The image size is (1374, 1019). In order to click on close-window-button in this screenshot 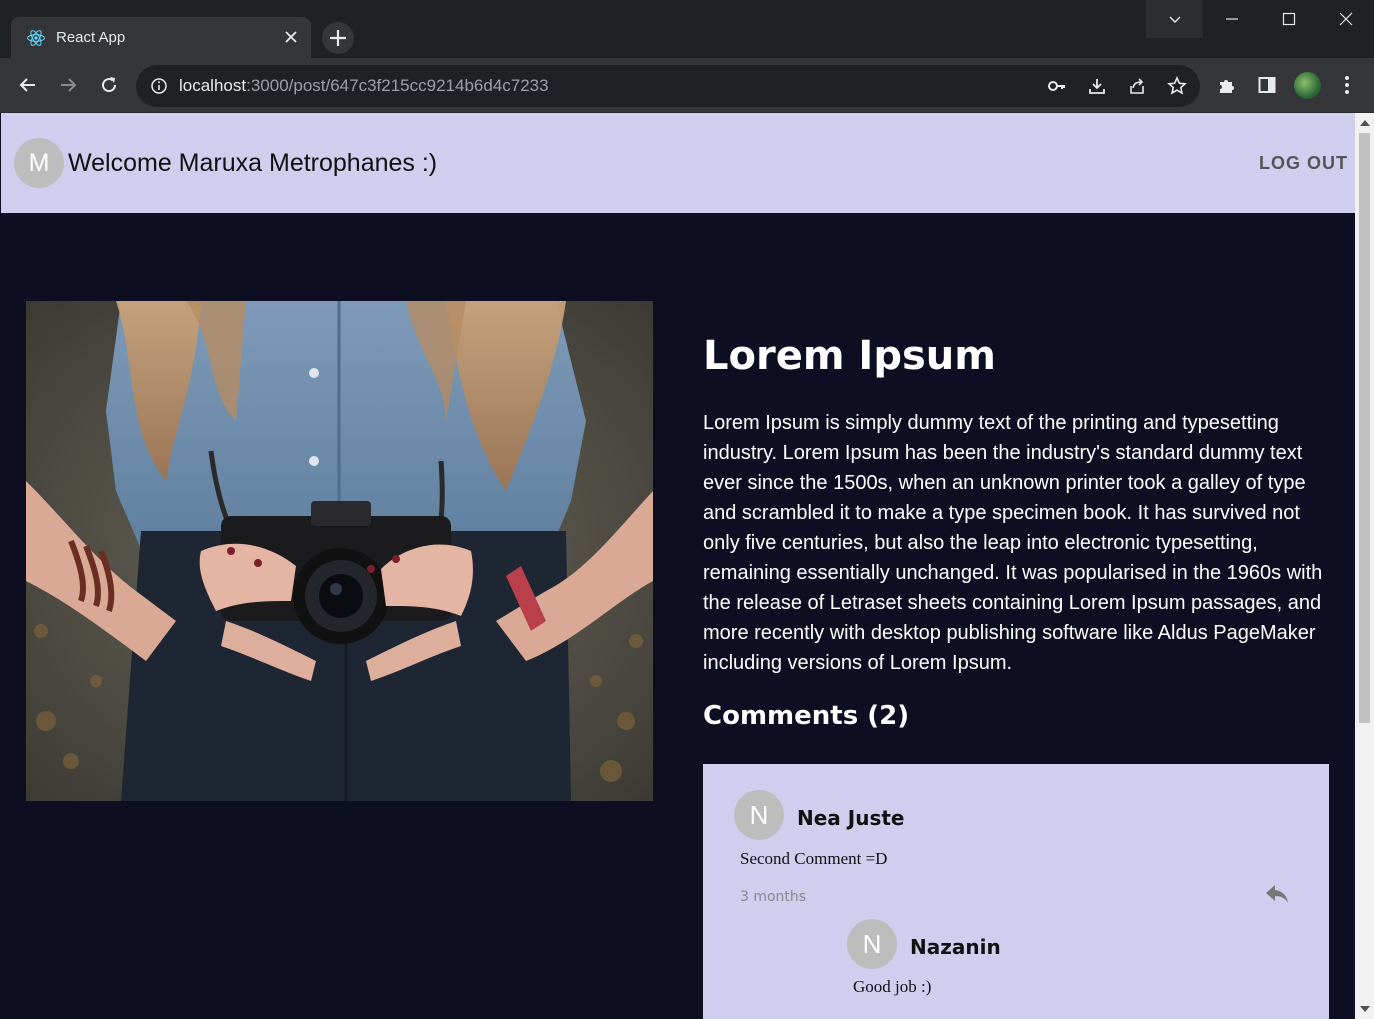, I will do `click(1345, 19)`.